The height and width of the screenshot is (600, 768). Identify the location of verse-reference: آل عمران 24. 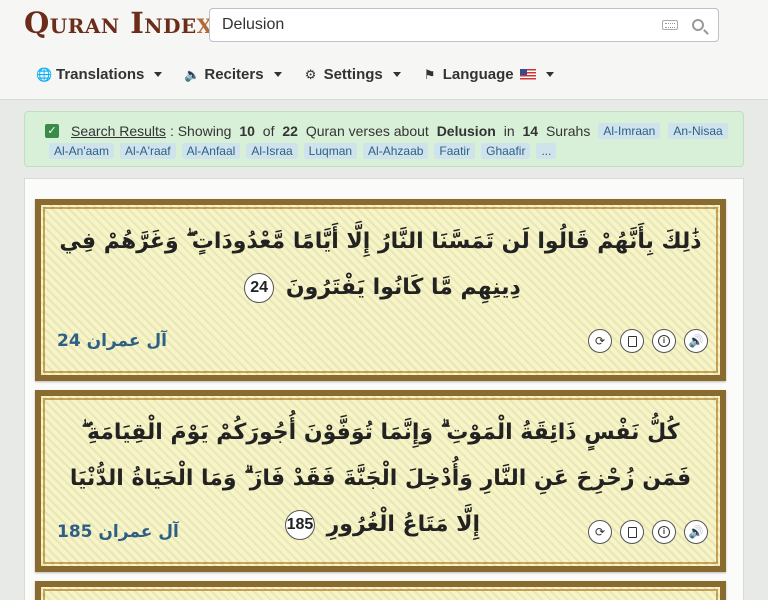
(112, 341).